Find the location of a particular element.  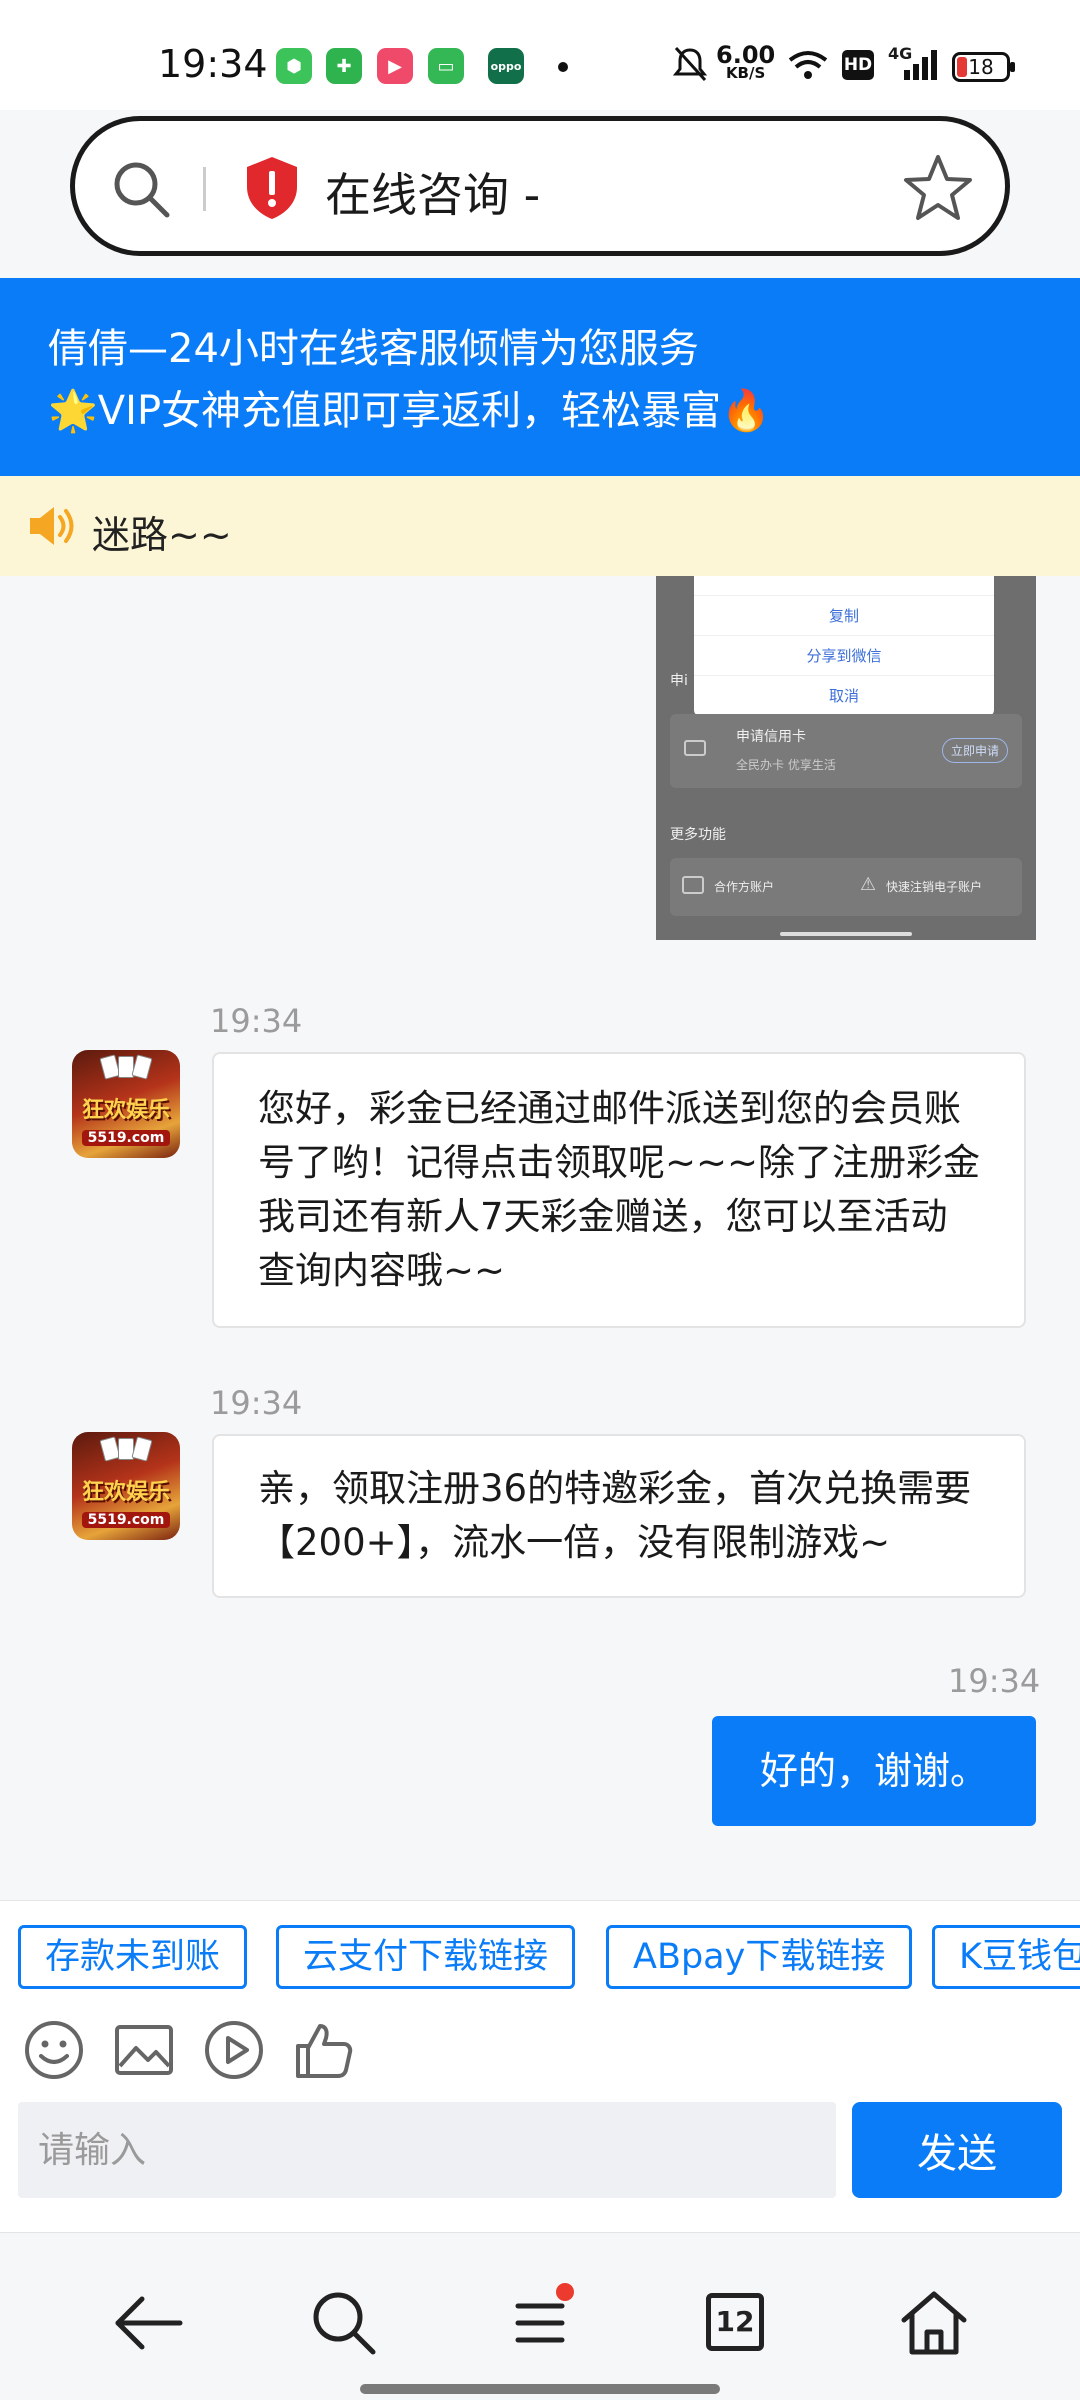

message-input-row: 发送 is located at coordinates (540, 2166).